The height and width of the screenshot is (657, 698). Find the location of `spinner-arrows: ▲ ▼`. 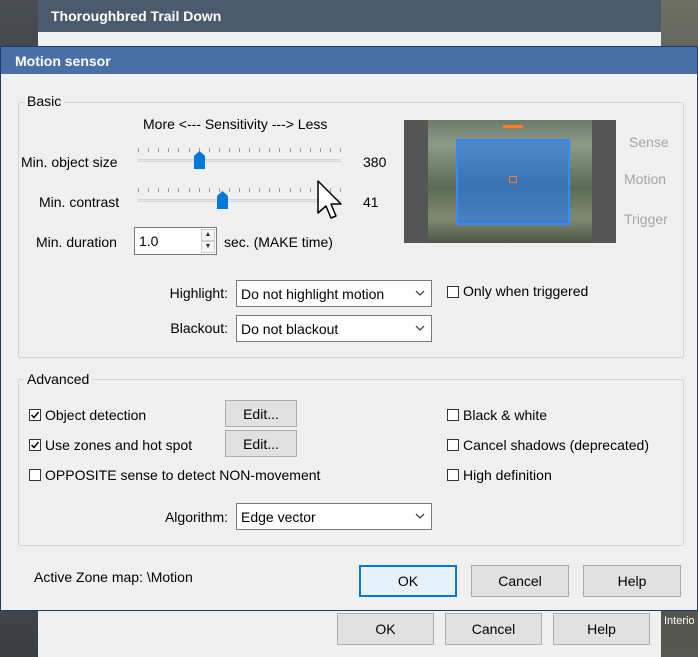

spinner-arrows: ▲ ▼ is located at coordinates (208, 241).